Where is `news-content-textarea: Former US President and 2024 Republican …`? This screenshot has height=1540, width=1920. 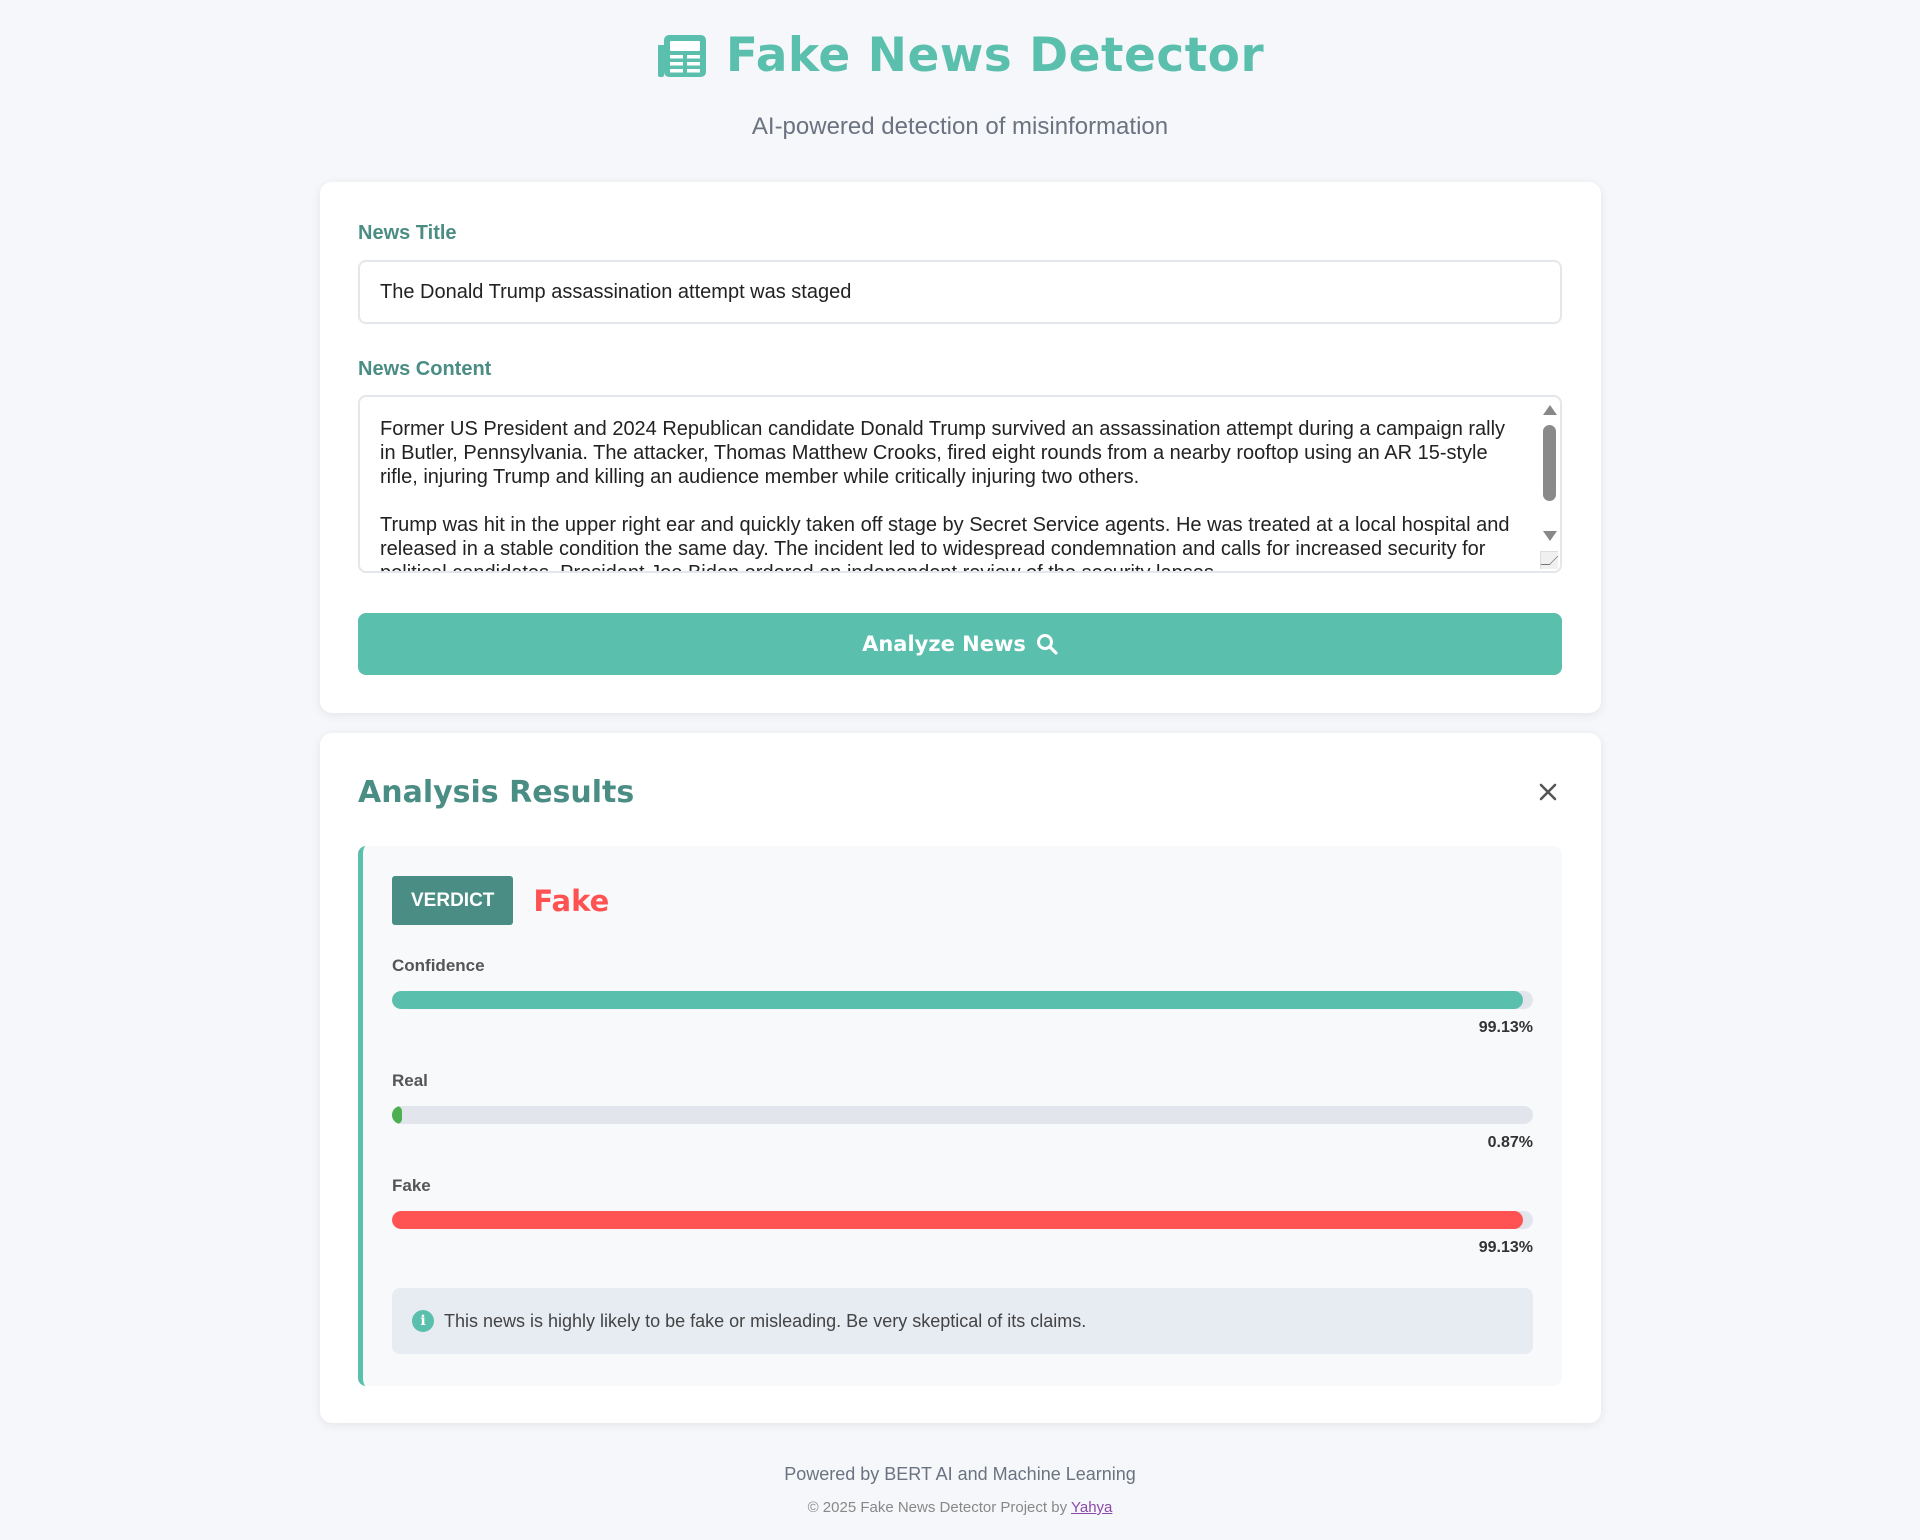
news-content-textarea: Former US President and 2024 Republican … is located at coordinates (960, 484).